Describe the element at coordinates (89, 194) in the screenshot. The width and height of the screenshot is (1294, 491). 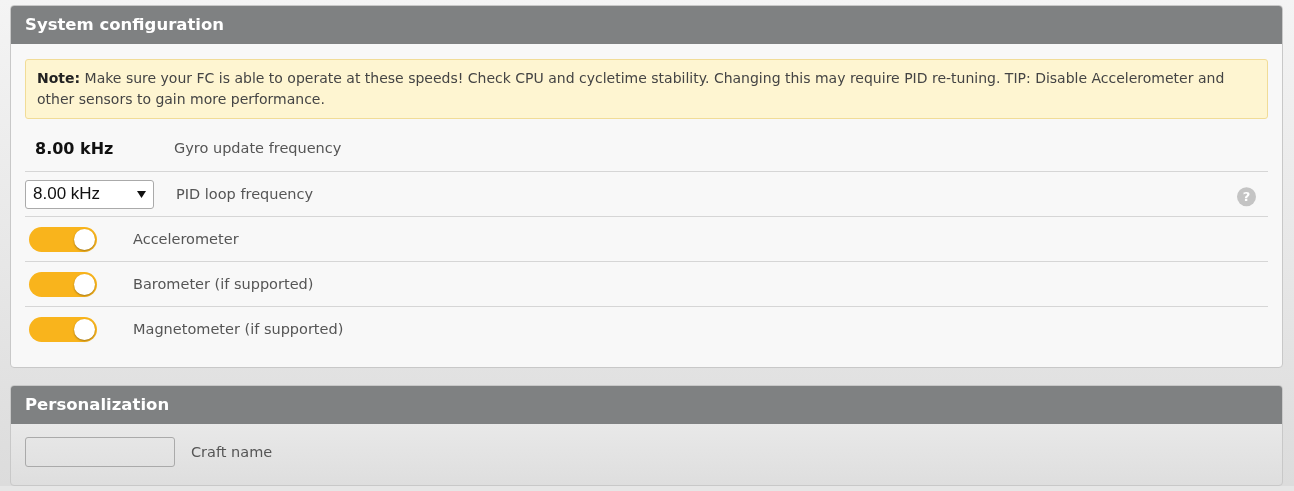
I see `frequency-dropdown: 8.00 kHz` at that location.